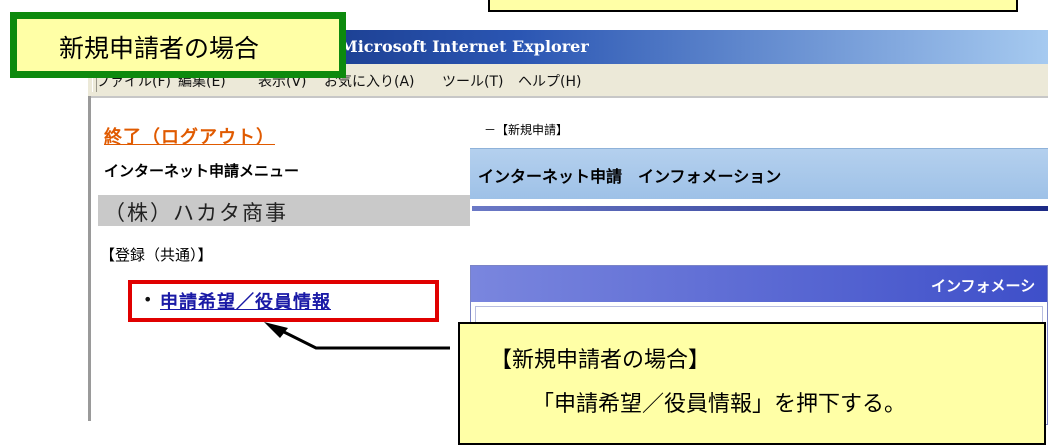 The width and height of the screenshot is (1048, 445). I want to click on logout-link: 終了（ログアウト）, so click(189, 136).